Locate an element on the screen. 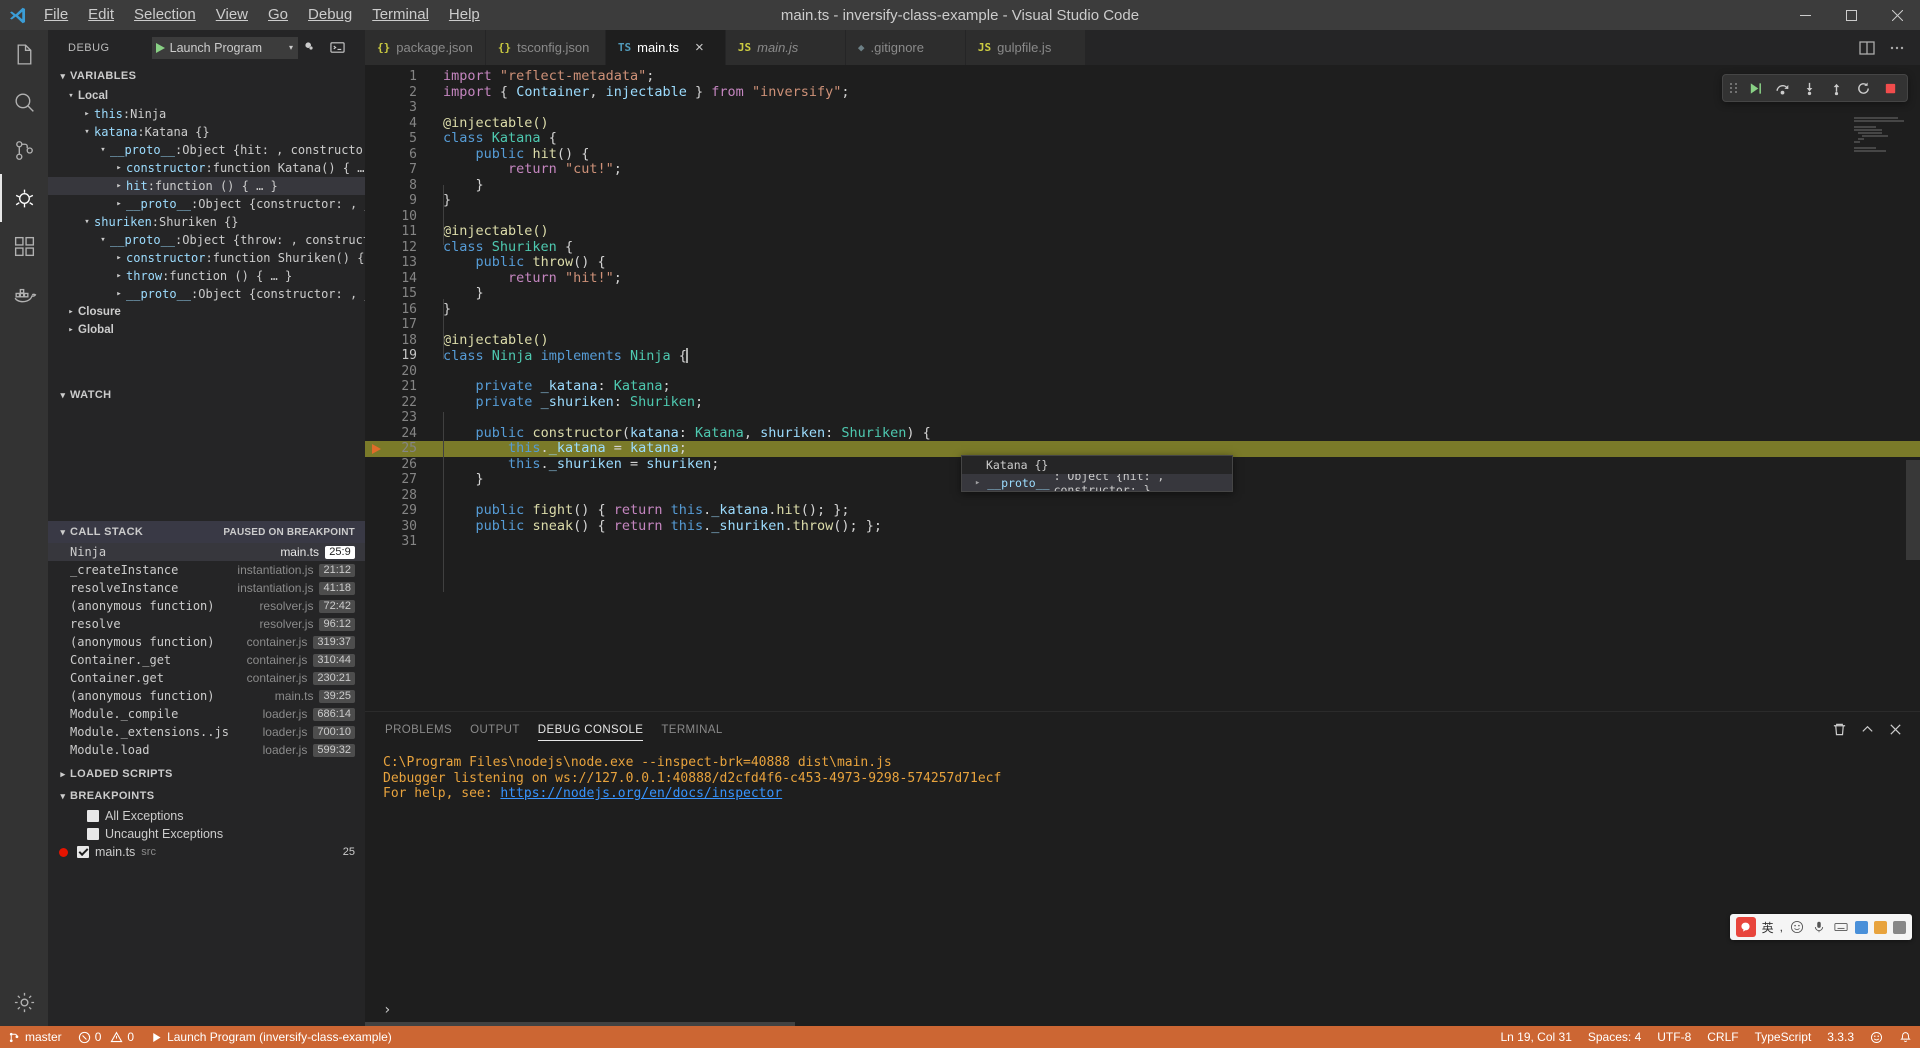 This screenshot has width=1920, height=1048. code-line: 8 } is located at coordinates (1142, 185).